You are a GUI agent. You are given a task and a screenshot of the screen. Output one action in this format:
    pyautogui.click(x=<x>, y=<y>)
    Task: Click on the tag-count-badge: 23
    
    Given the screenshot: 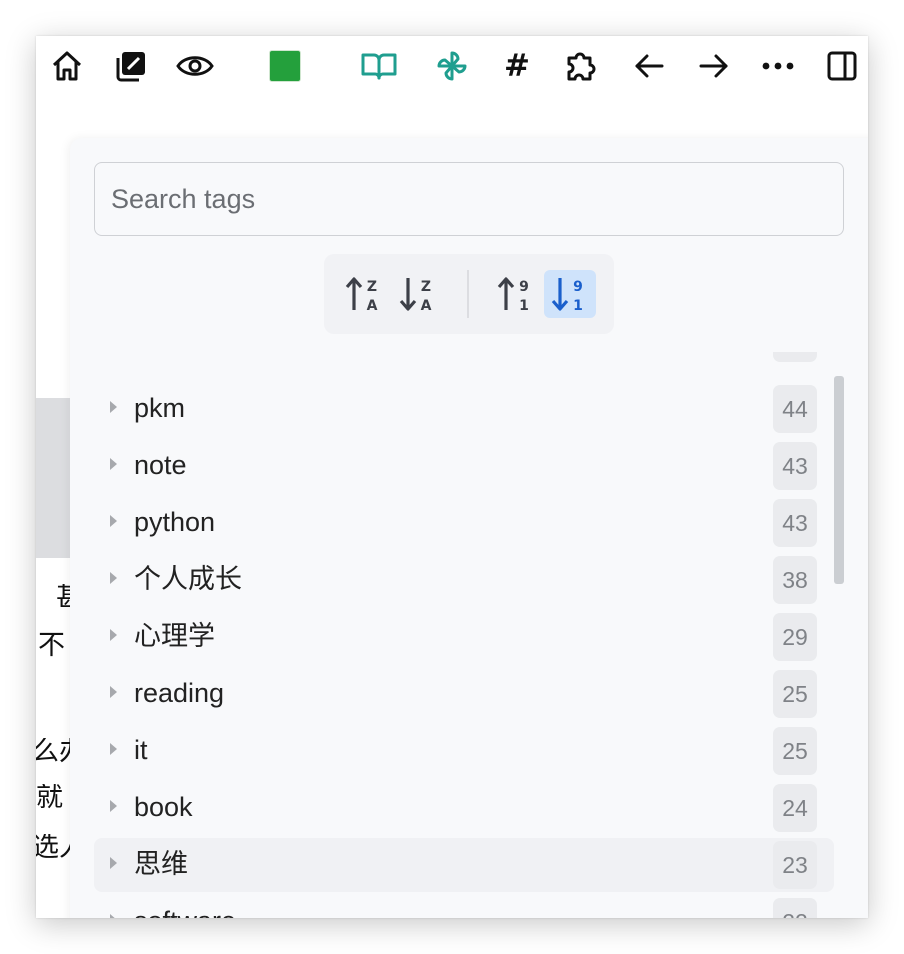 What is the action you would take?
    pyautogui.click(x=795, y=865)
    